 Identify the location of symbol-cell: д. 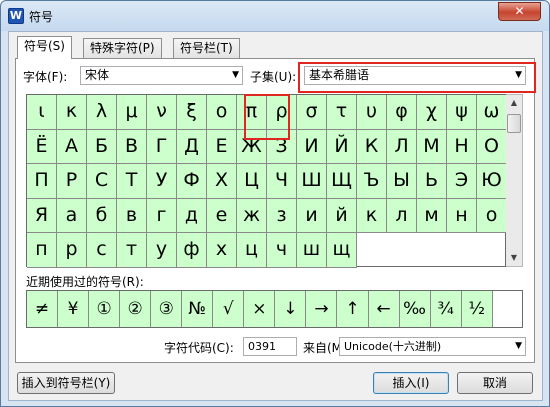
(192, 216).